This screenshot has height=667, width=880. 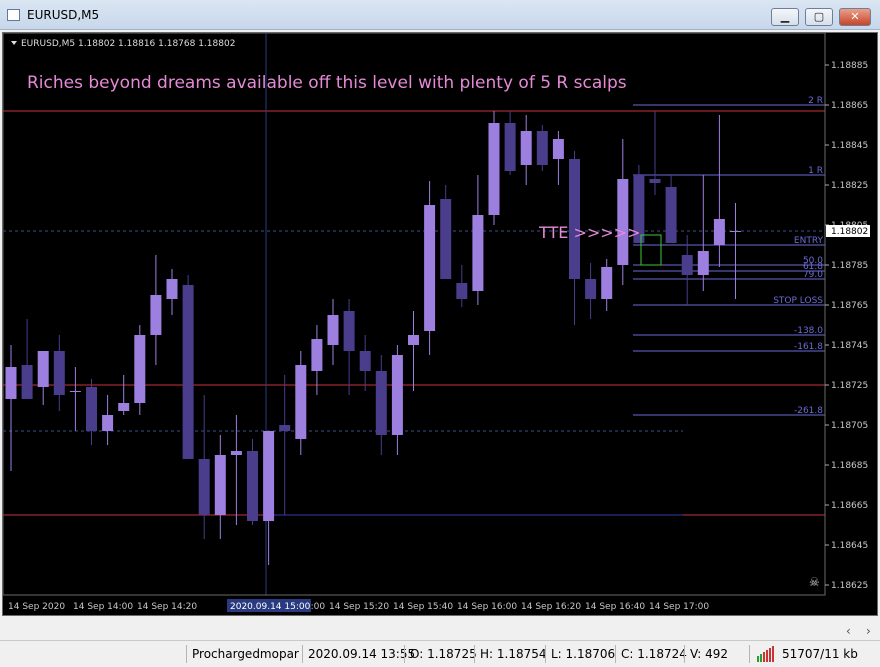 I want to click on chart-window-icon, so click(x=13, y=15).